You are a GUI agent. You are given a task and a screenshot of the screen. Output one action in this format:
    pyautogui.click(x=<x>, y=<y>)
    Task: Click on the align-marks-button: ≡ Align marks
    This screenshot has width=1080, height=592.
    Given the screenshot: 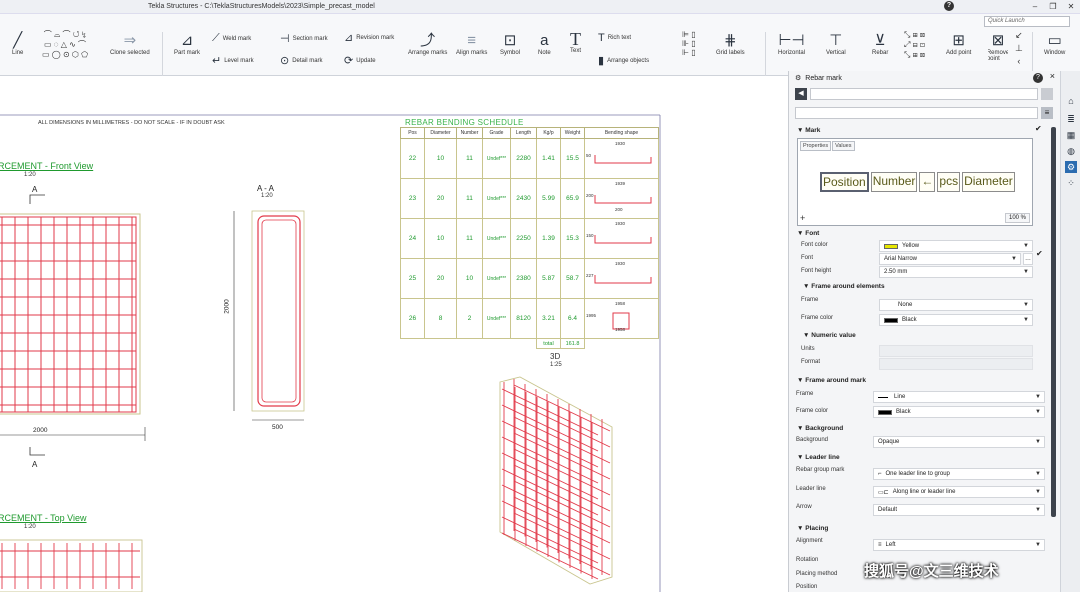 What is the action you would take?
    pyautogui.click(x=471, y=44)
    